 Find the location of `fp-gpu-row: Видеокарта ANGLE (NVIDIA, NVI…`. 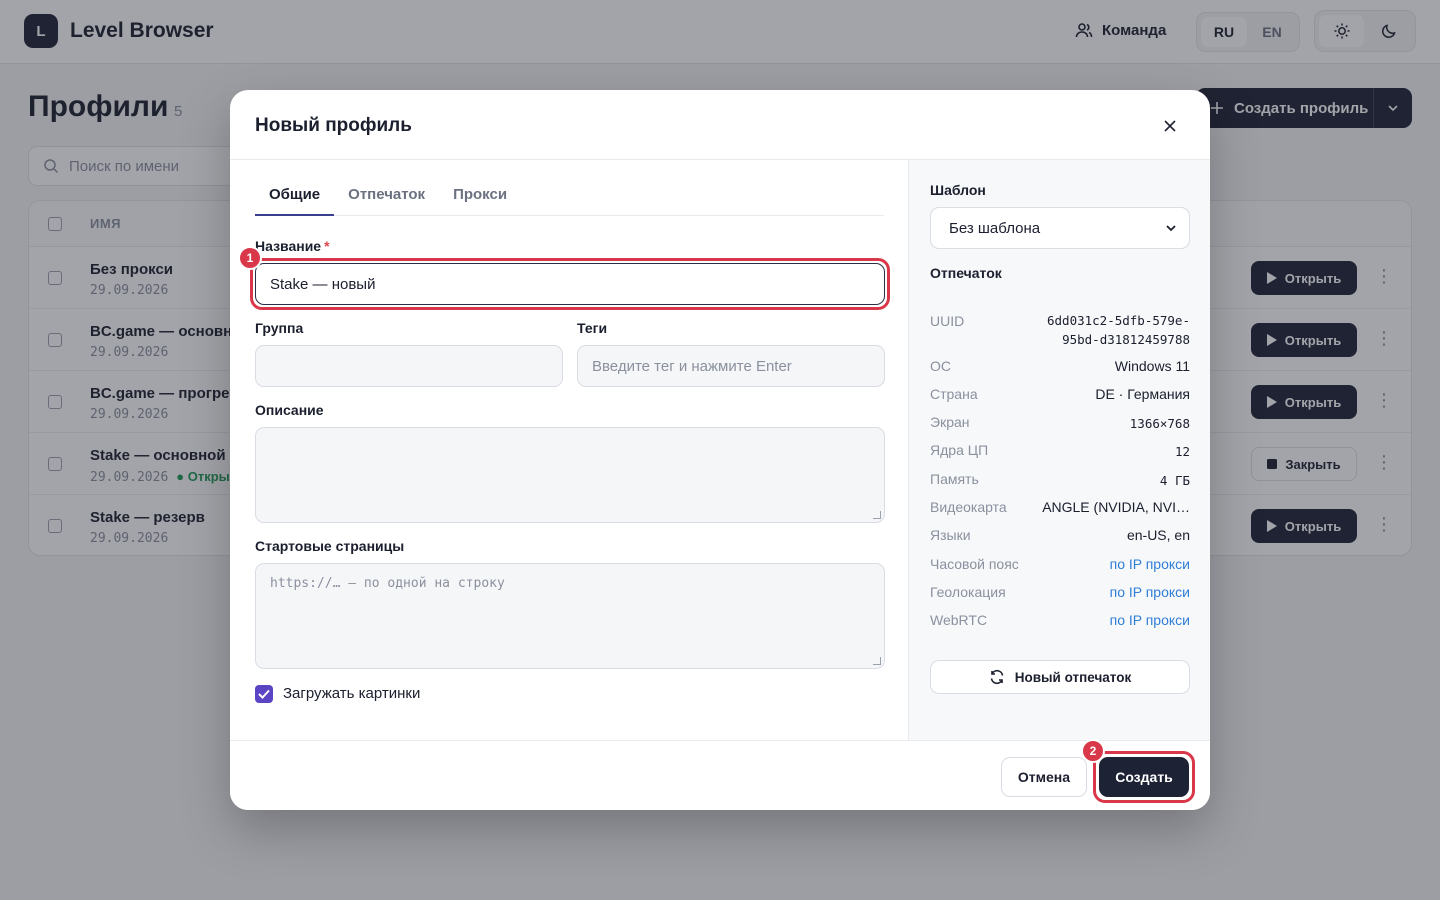

fp-gpu-row: Видеокарта ANGLE (NVIDIA, NVI… is located at coordinates (1060, 507).